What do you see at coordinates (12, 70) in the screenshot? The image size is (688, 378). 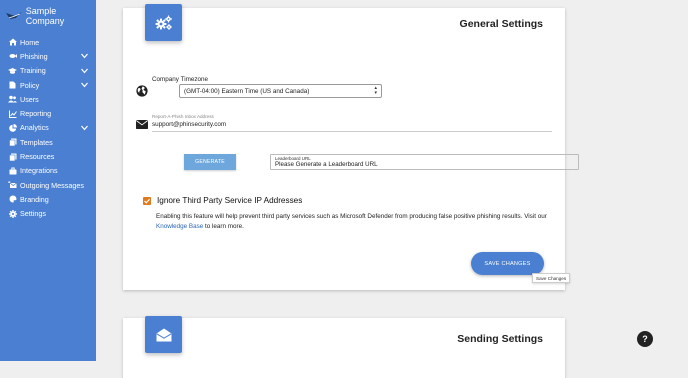 I see `graduation-cap-icon` at bounding box center [12, 70].